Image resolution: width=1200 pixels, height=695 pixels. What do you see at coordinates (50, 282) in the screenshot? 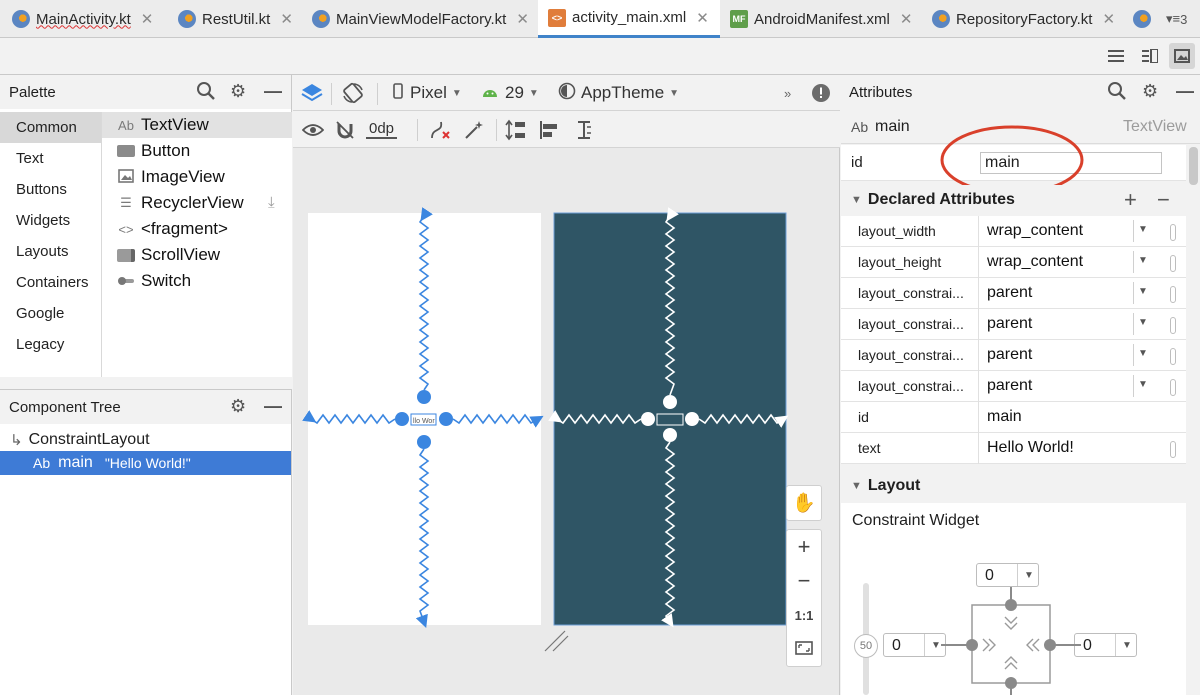
I see `palette-category-containers: Containers` at bounding box center [50, 282].